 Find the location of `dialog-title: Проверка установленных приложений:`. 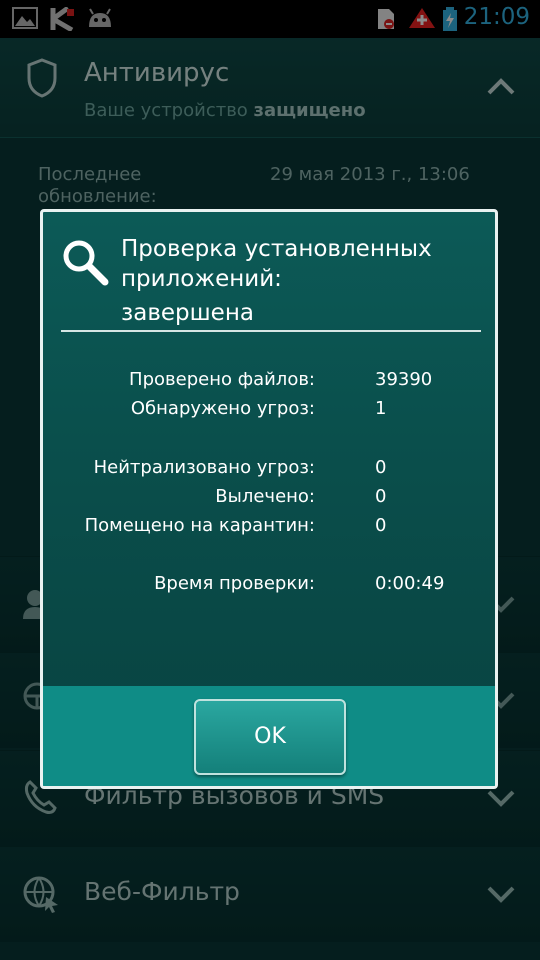

dialog-title: Проверка установленных приложений: is located at coordinates (276, 264).